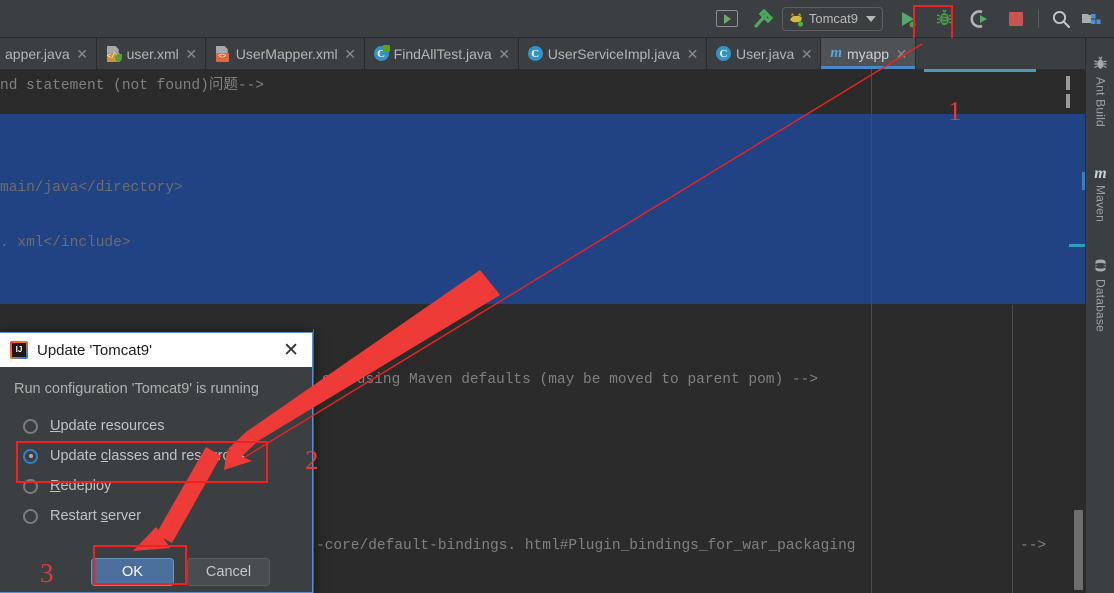  Describe the element at coordinates (726, 18) in the screenshot. I see `select-in-icon` at that location.